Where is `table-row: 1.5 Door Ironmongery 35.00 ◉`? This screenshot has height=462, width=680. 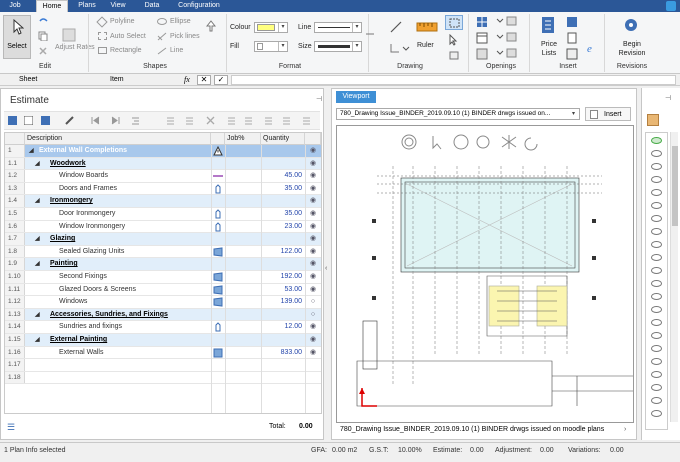 table-row: 1.5 Door Ironmongery 35.00 ◉ is located at coordinates (163, 214).